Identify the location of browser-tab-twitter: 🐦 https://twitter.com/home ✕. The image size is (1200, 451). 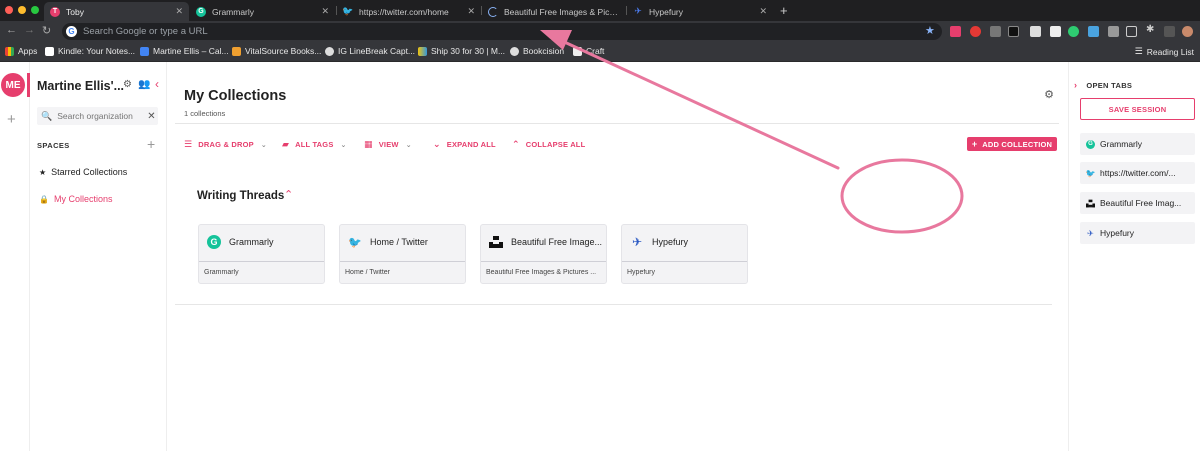
(409, 11).